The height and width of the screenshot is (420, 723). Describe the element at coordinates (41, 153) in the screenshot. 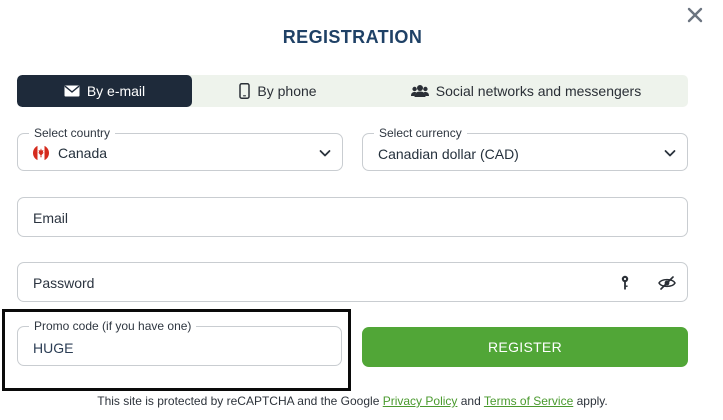

I see `canada-flag-icon` at that location.